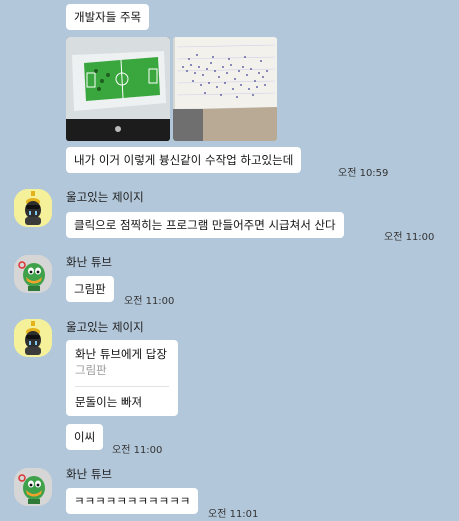 The image size is (459, 521). I want to click on reply-message-bubble: 화난 튜브에게 답장 그림판 문돌이는 빠져, so click(122, 378).